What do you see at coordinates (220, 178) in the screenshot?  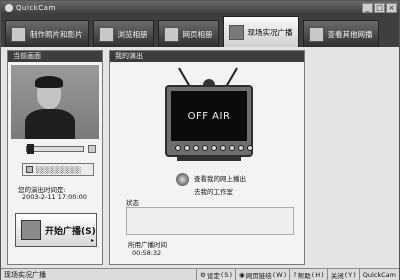 I see `view-online-link: 查看我的网上播出` at bounding box center [220, 178].